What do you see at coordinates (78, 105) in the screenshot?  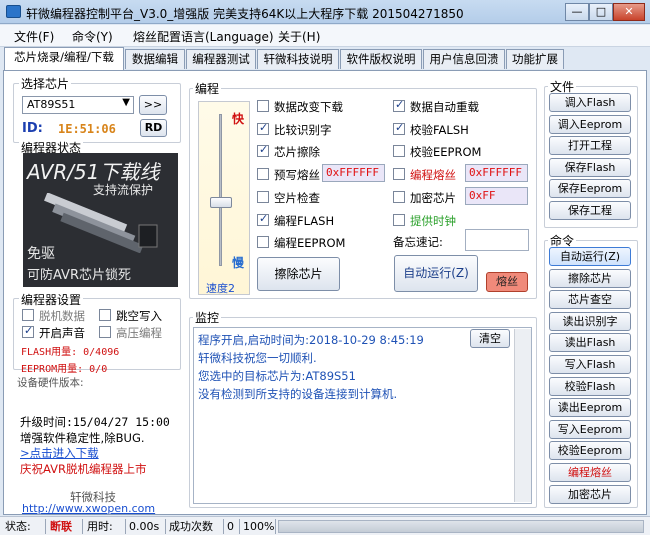 I see `chip-select-dropdown: AT89S51 ▼` at bounding box center [78, 105].